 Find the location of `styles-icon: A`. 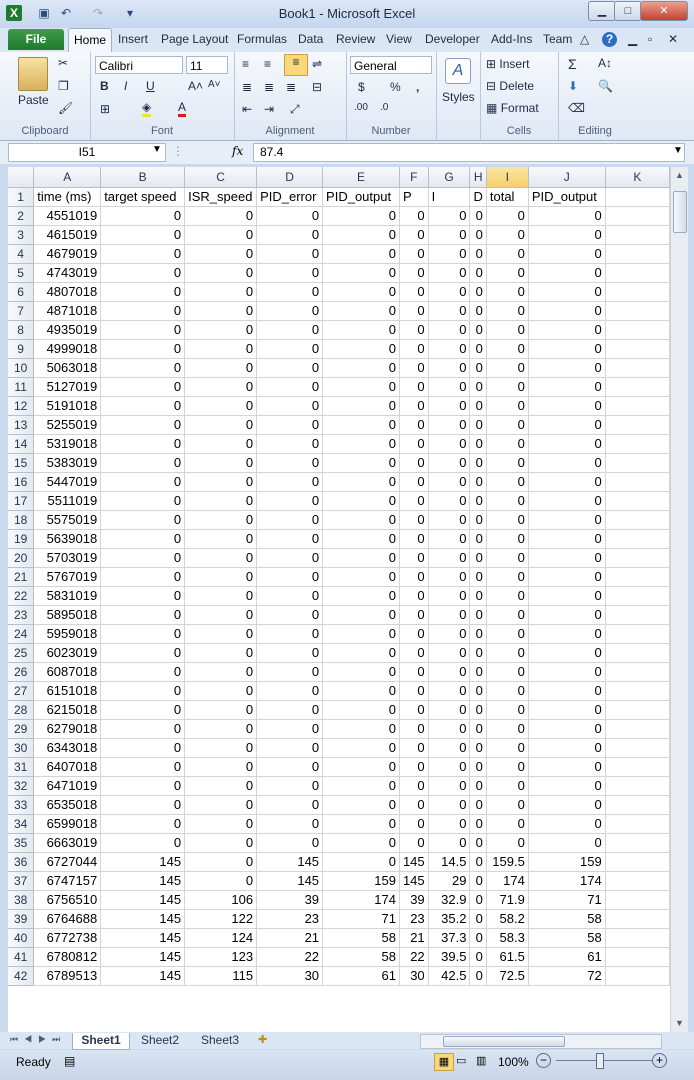

styles-icon: A is located at coordinates (458, 71).